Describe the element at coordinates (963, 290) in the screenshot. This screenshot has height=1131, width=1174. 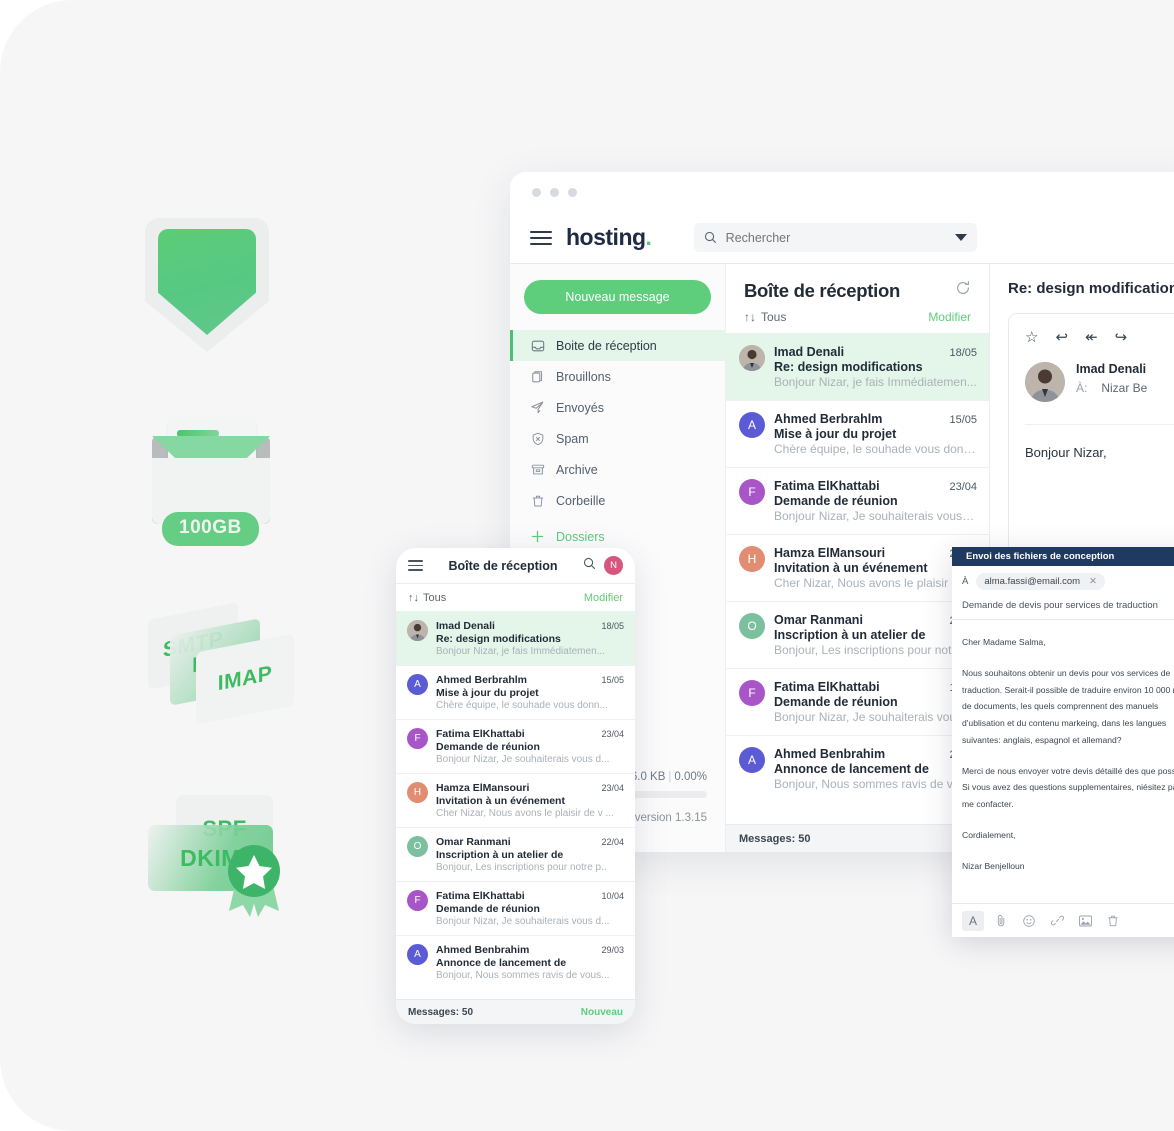
I see `refresh-icon` at that location.